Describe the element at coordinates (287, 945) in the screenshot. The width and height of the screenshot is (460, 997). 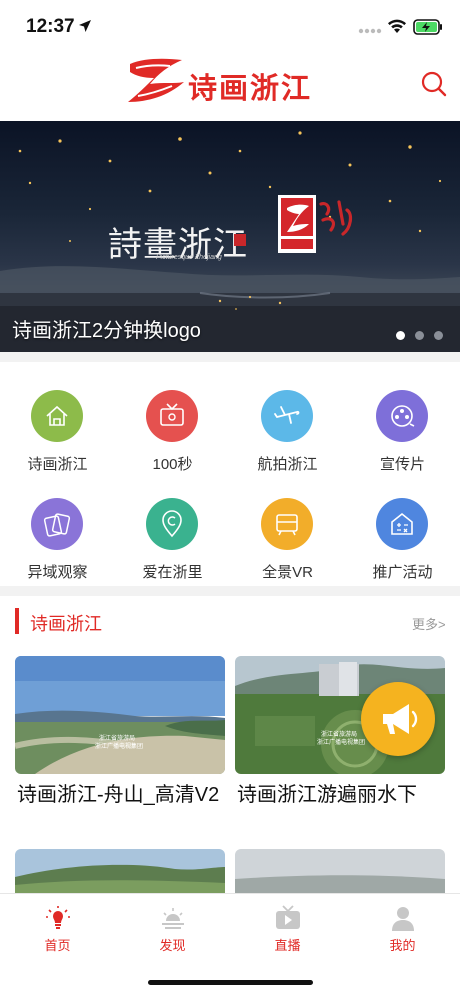
I see `tab-label: 直播` at that location.